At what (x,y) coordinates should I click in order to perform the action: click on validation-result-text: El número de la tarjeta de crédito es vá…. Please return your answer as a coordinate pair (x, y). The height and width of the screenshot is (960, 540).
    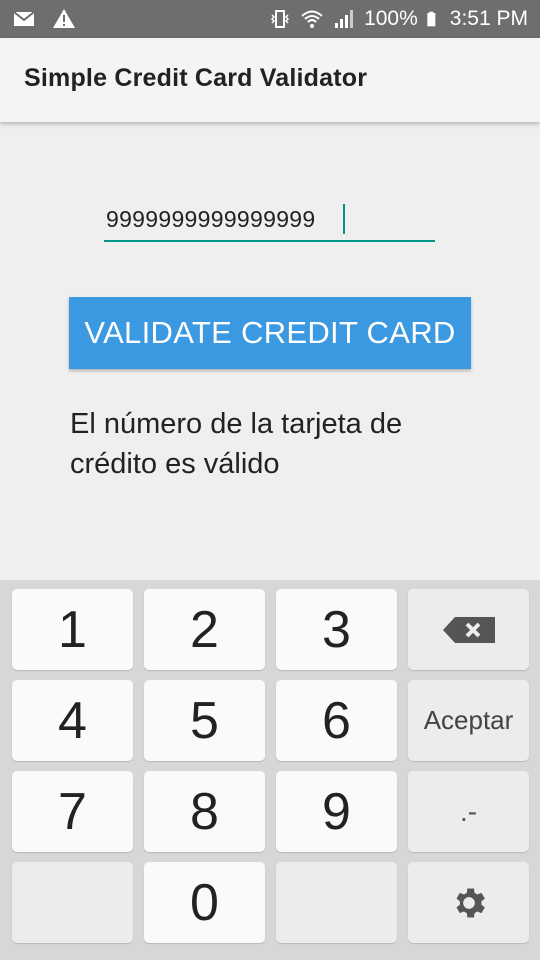
    Looking at the image, I should click on (236, 444).